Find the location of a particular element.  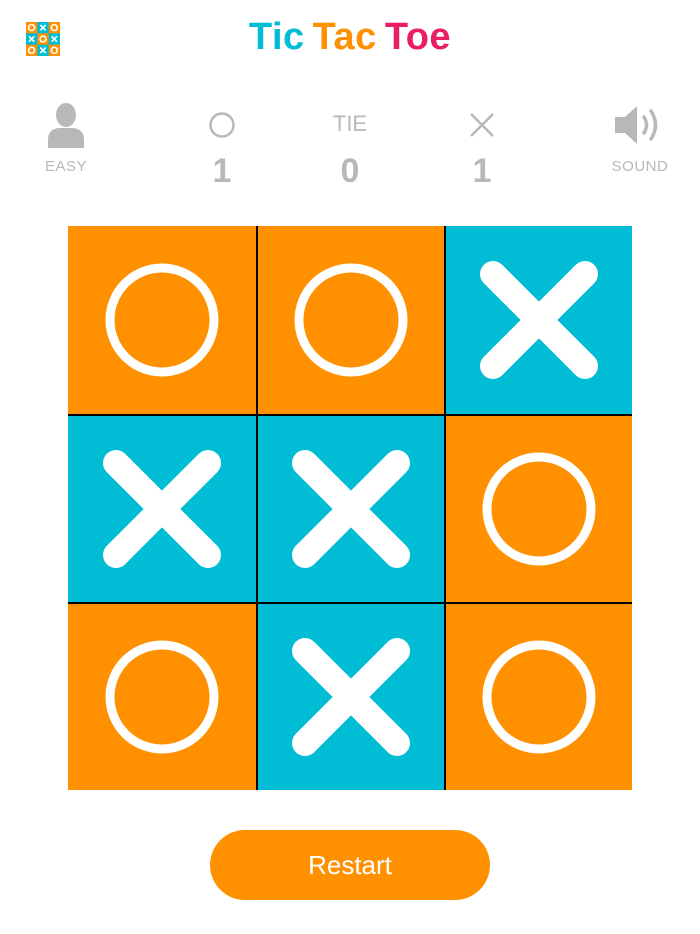

scoreboard: EASY 1 TIE 0 1 SOUND is located at coordinates (350, 150).